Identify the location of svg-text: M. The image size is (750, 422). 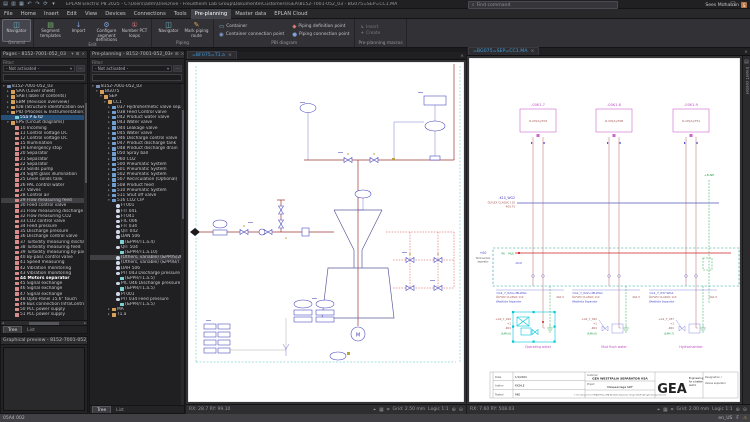
(358, 336).